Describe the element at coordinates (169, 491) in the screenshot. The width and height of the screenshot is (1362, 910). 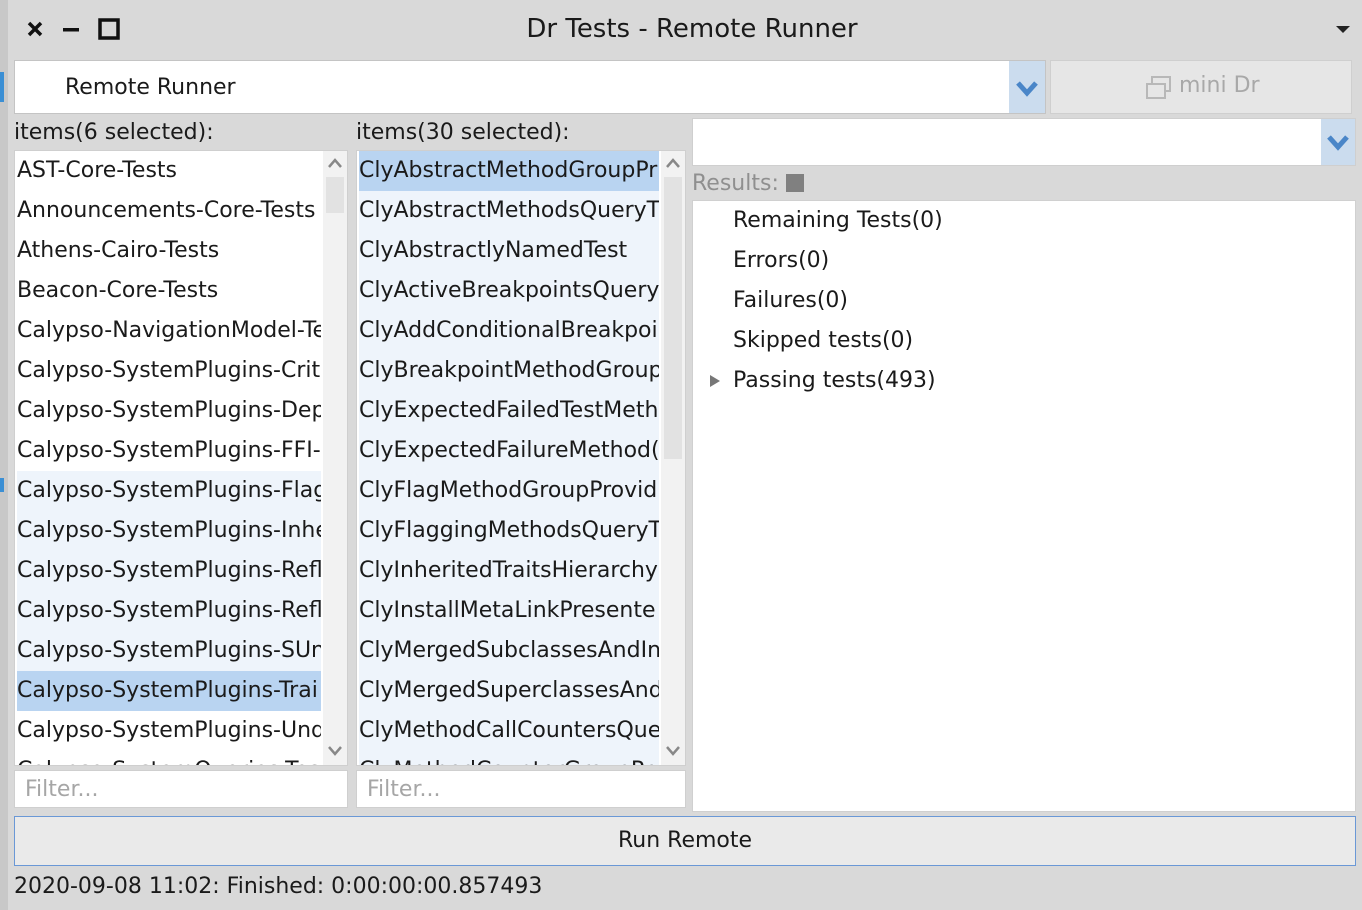
I see `package-list-item: Calypso-SystemPlugins-Flag` at that location.